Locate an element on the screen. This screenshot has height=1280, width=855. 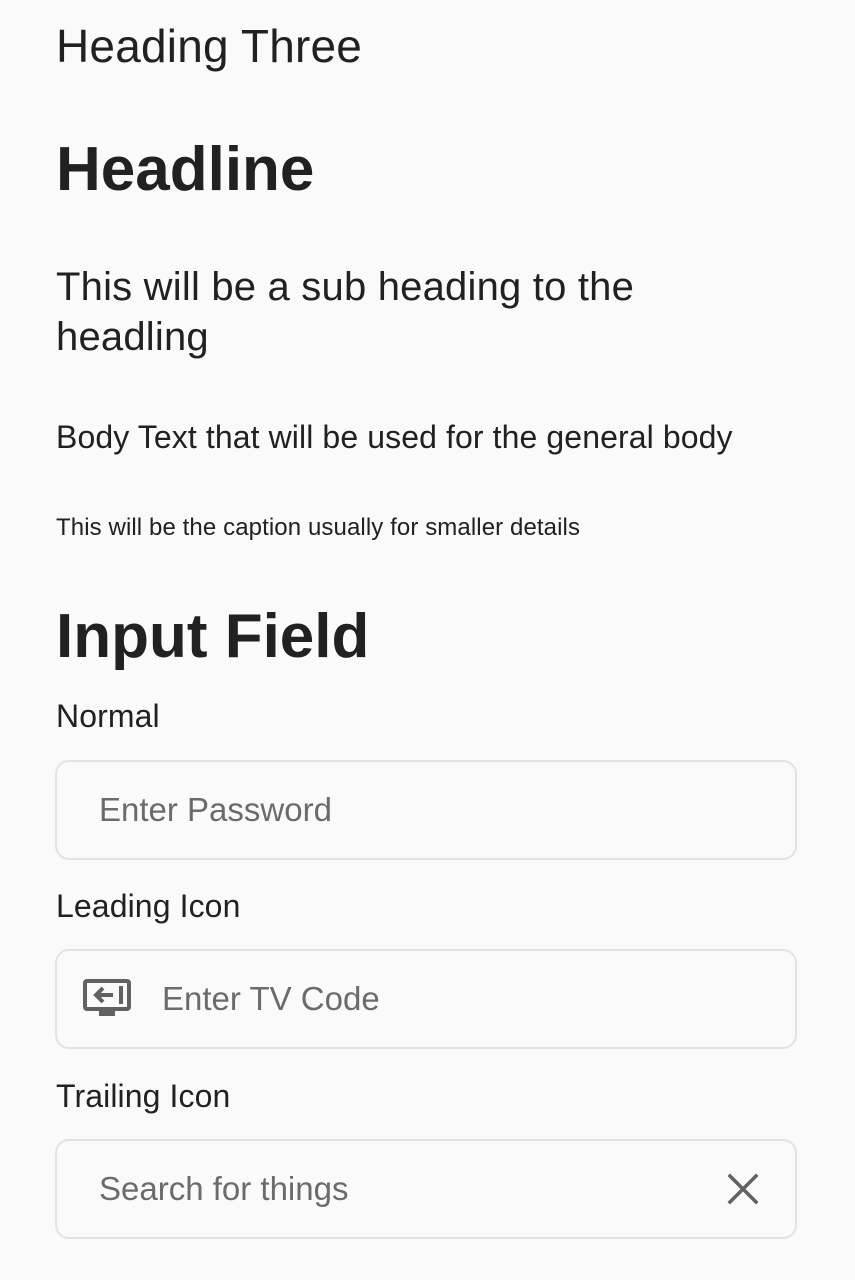
heading-three: Heading Three is located at coordinates (209, 46).